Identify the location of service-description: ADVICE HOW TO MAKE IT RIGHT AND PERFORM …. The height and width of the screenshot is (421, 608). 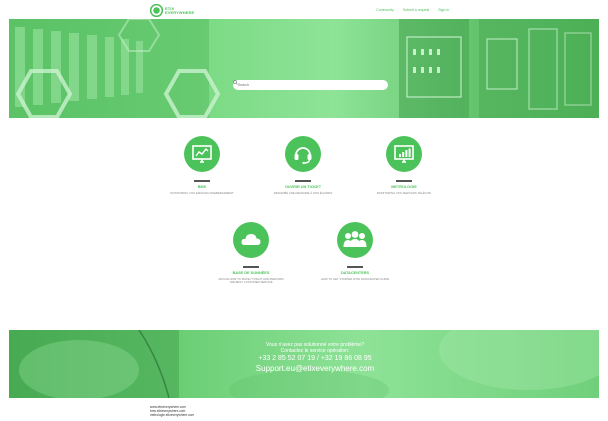
(251, 280).